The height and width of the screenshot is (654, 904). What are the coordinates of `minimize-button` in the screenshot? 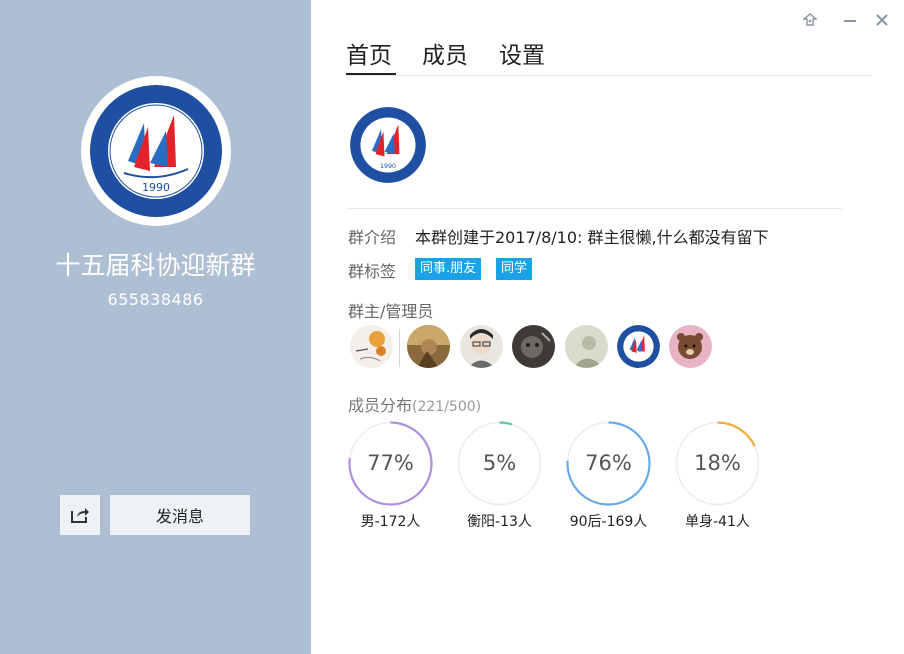 It's located at (850, 20).